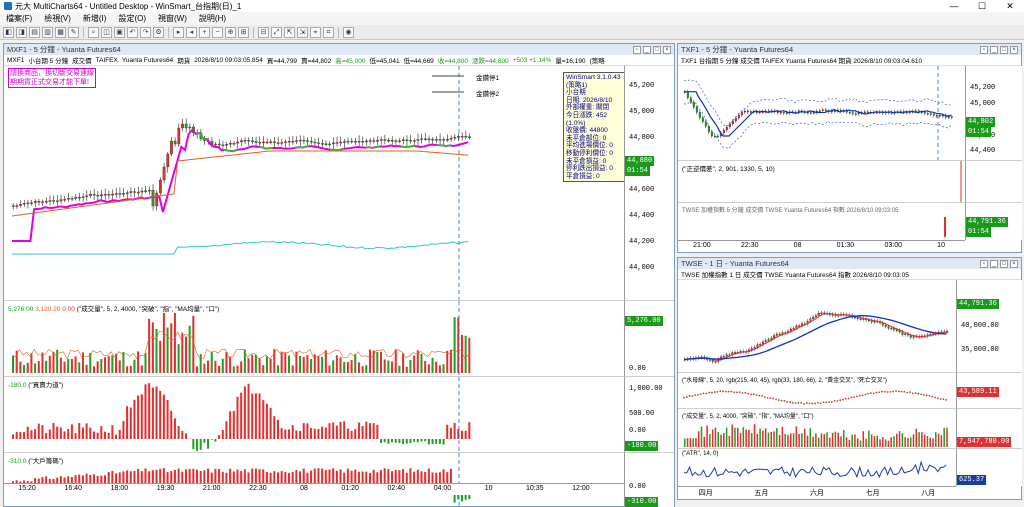 This screenshot has width=1024, height=507. Describe the element at coordinates (34, 32) in the screenshot. I see `toolbar-button: ▤` at that location.